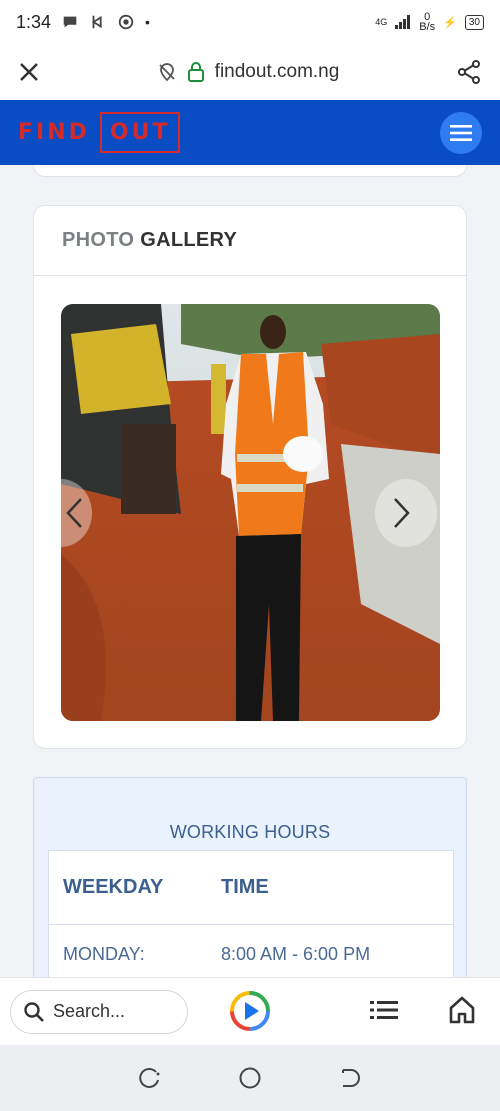 This screenshot has width=500, height=1111. I want to click on home-icon, so click(462, 1010).